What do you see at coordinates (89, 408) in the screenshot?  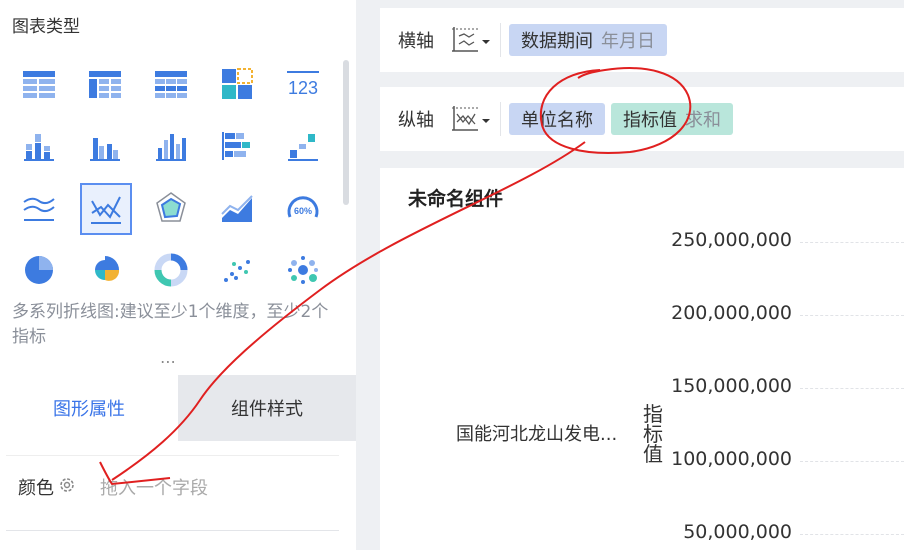 I see `tab-graph-properties: 图形属性` at bounding box center [89, 408].